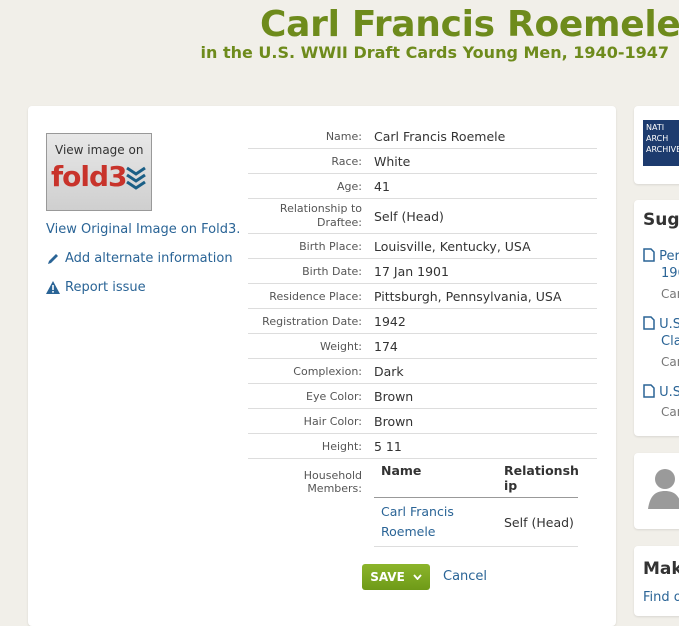 This screenshot has height=626, width=679. What do you see at coordinates (389, 371) in the screenshot?
I see `field-value: Dark` at bounding box center [389, 371].